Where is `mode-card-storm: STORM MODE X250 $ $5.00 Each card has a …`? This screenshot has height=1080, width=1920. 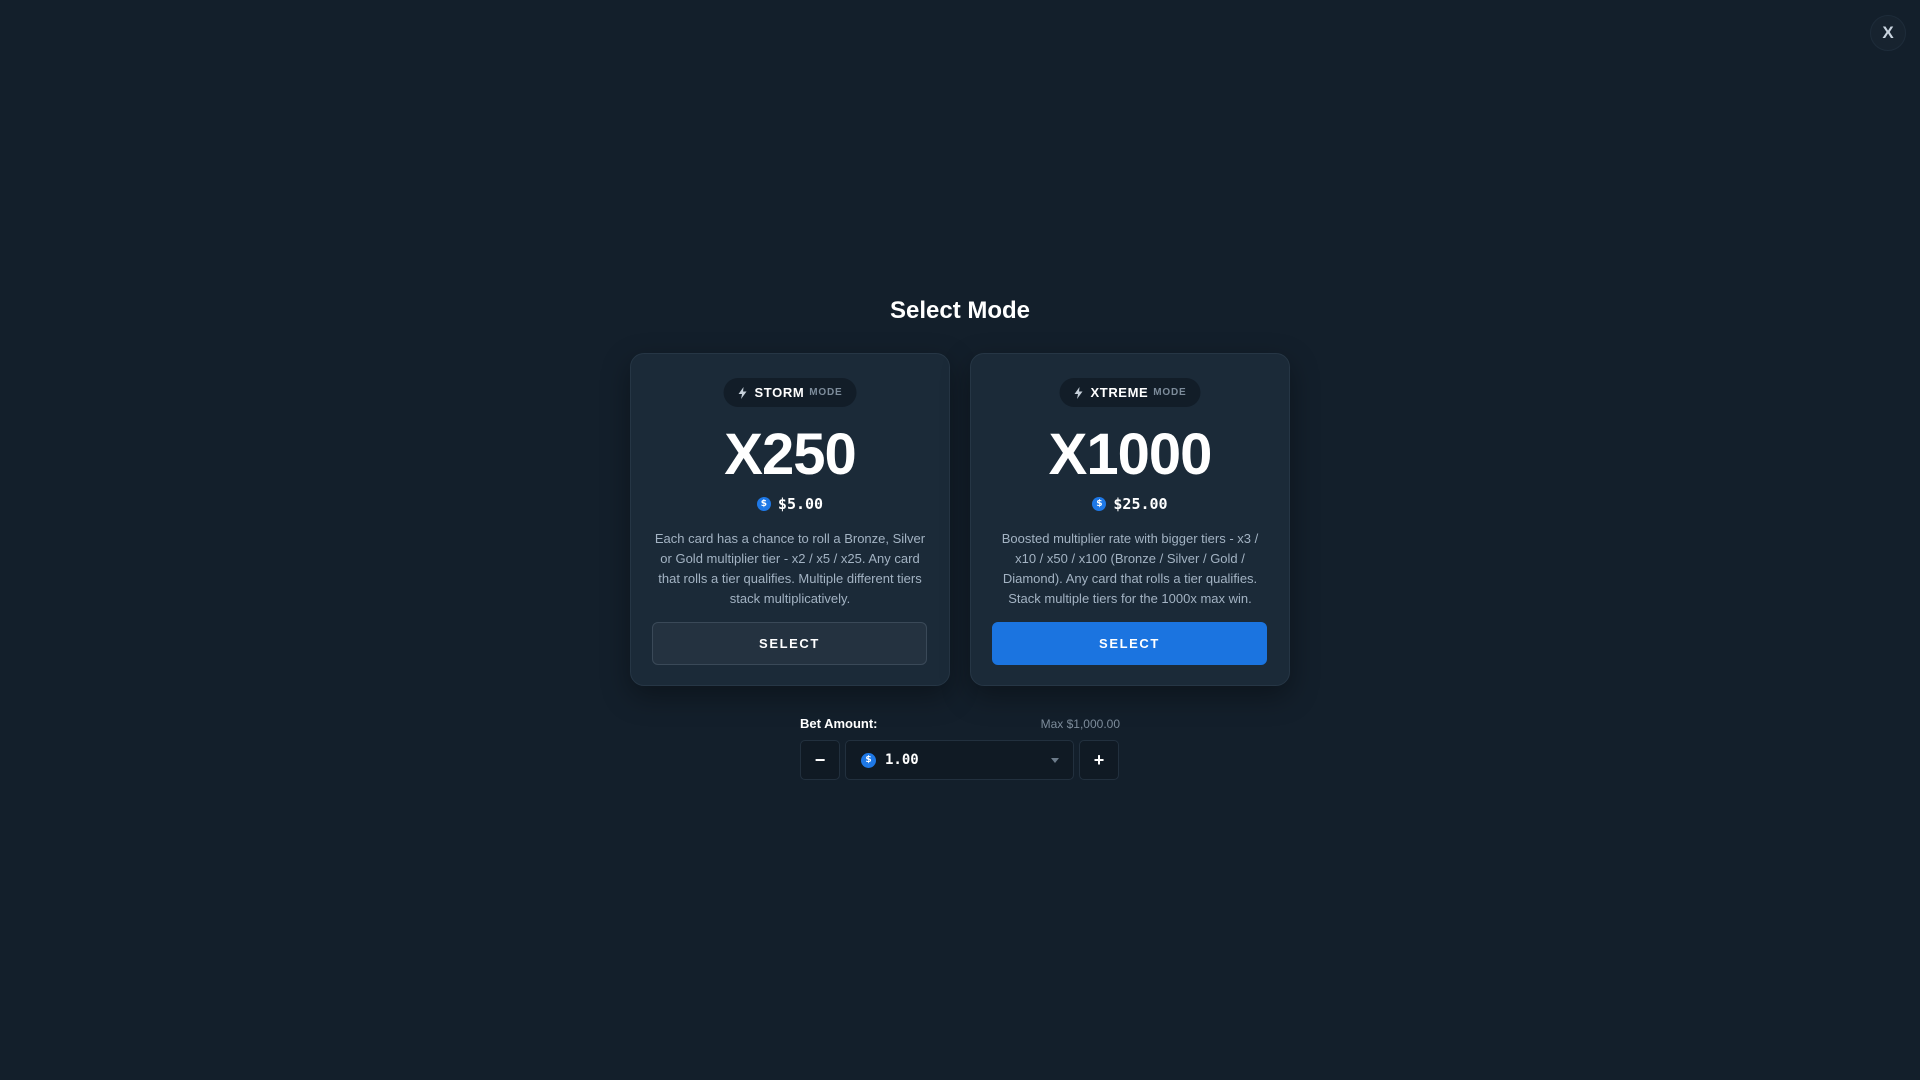
mode-card-storm: STORM MODE X250 $ $5.00 Each card has a … is located at coordinates (790, 519).